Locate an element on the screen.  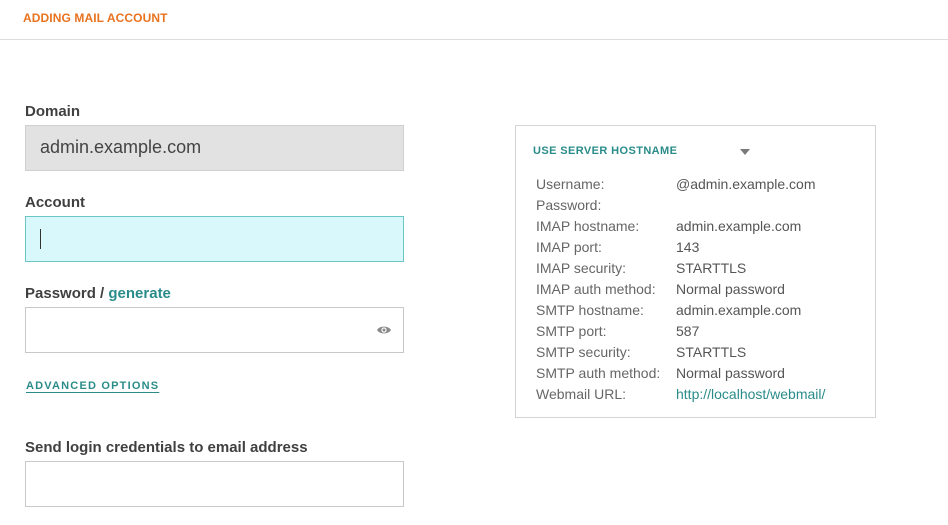
setting-key: SMTP hostname: is located at coordinates (590, 310).